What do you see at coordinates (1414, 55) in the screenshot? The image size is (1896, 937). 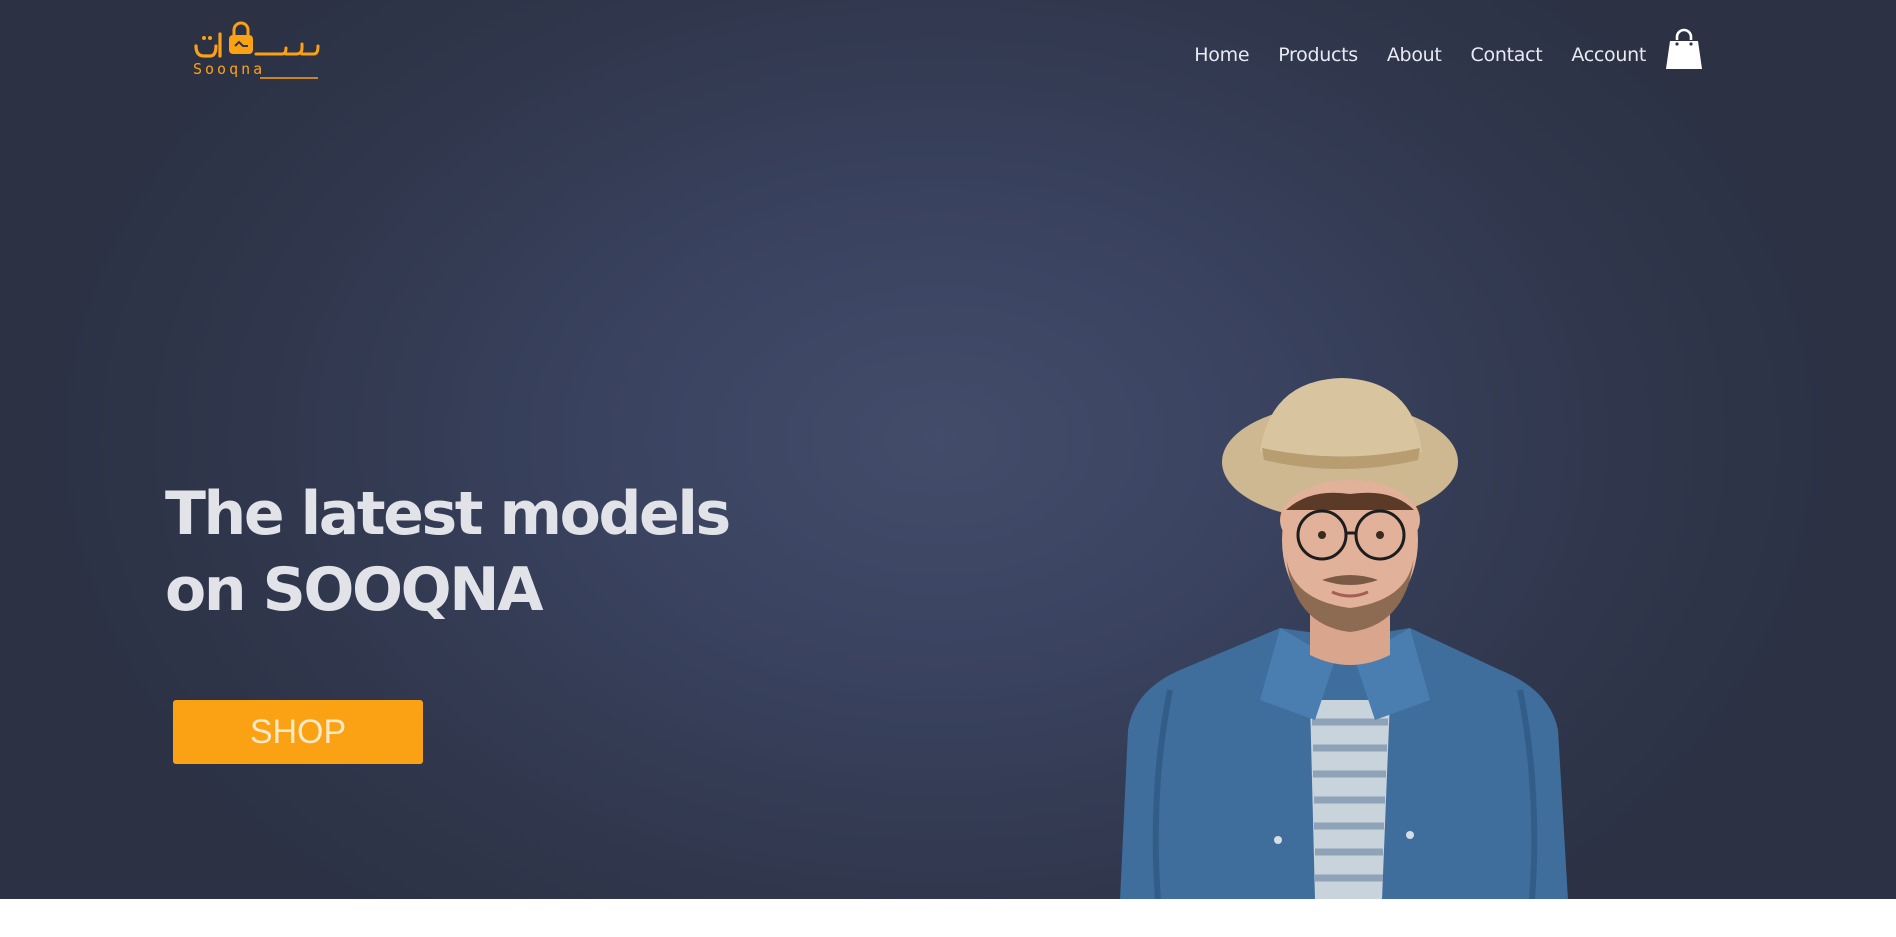 I see `nav-about-link: About` at bounding box center [1414, 55].